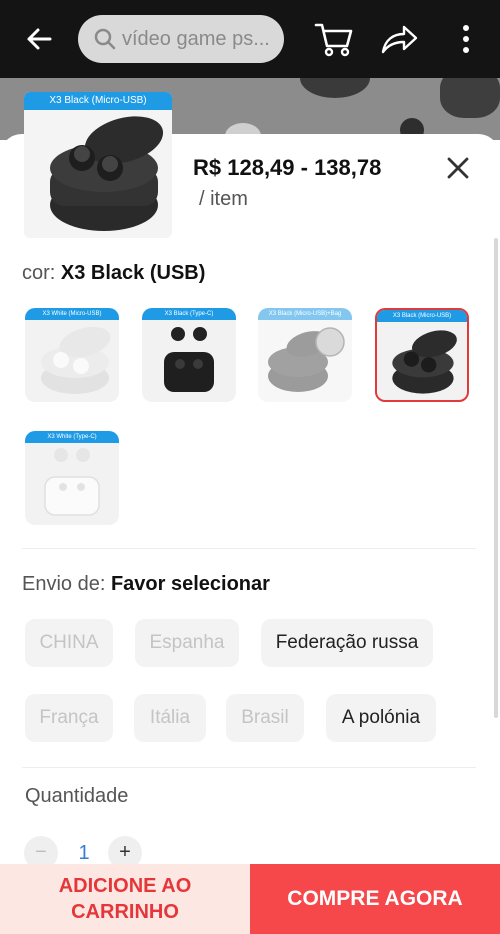  What do you see at coordinates (399, 39) in the screenshot?
I see `share-icon` at bounding box center [399, 39].